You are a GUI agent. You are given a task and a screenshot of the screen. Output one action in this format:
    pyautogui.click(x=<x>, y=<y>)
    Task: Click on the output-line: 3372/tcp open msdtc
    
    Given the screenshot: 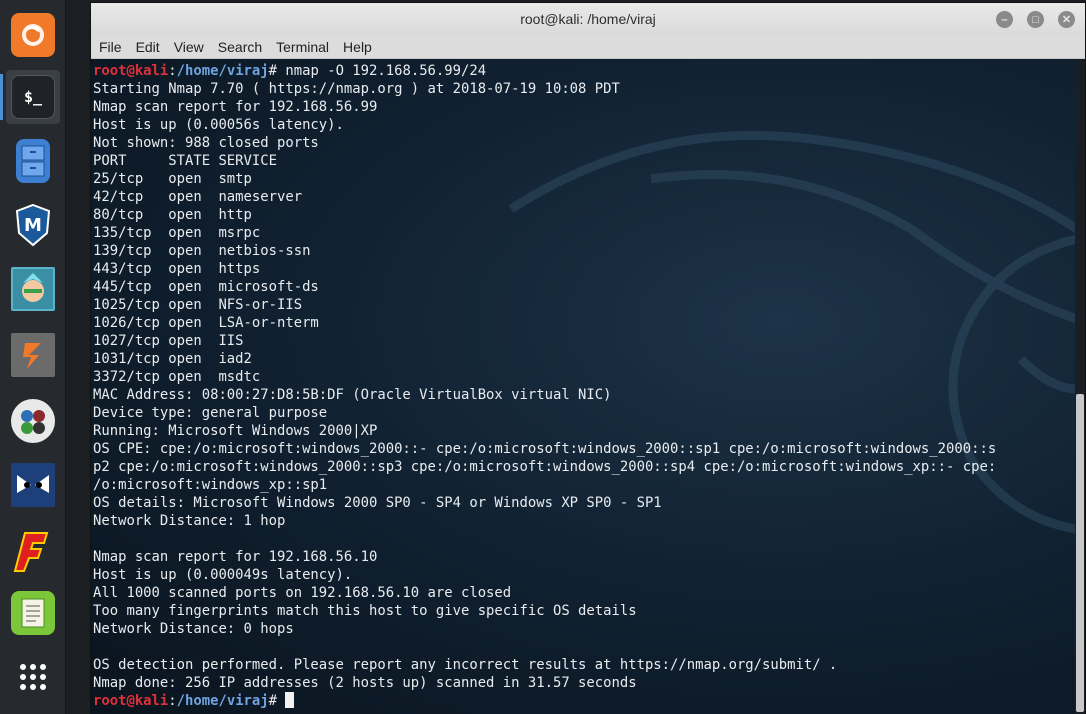 What is the action you would take?
    pyautogui.click(x=177, y=377)
    